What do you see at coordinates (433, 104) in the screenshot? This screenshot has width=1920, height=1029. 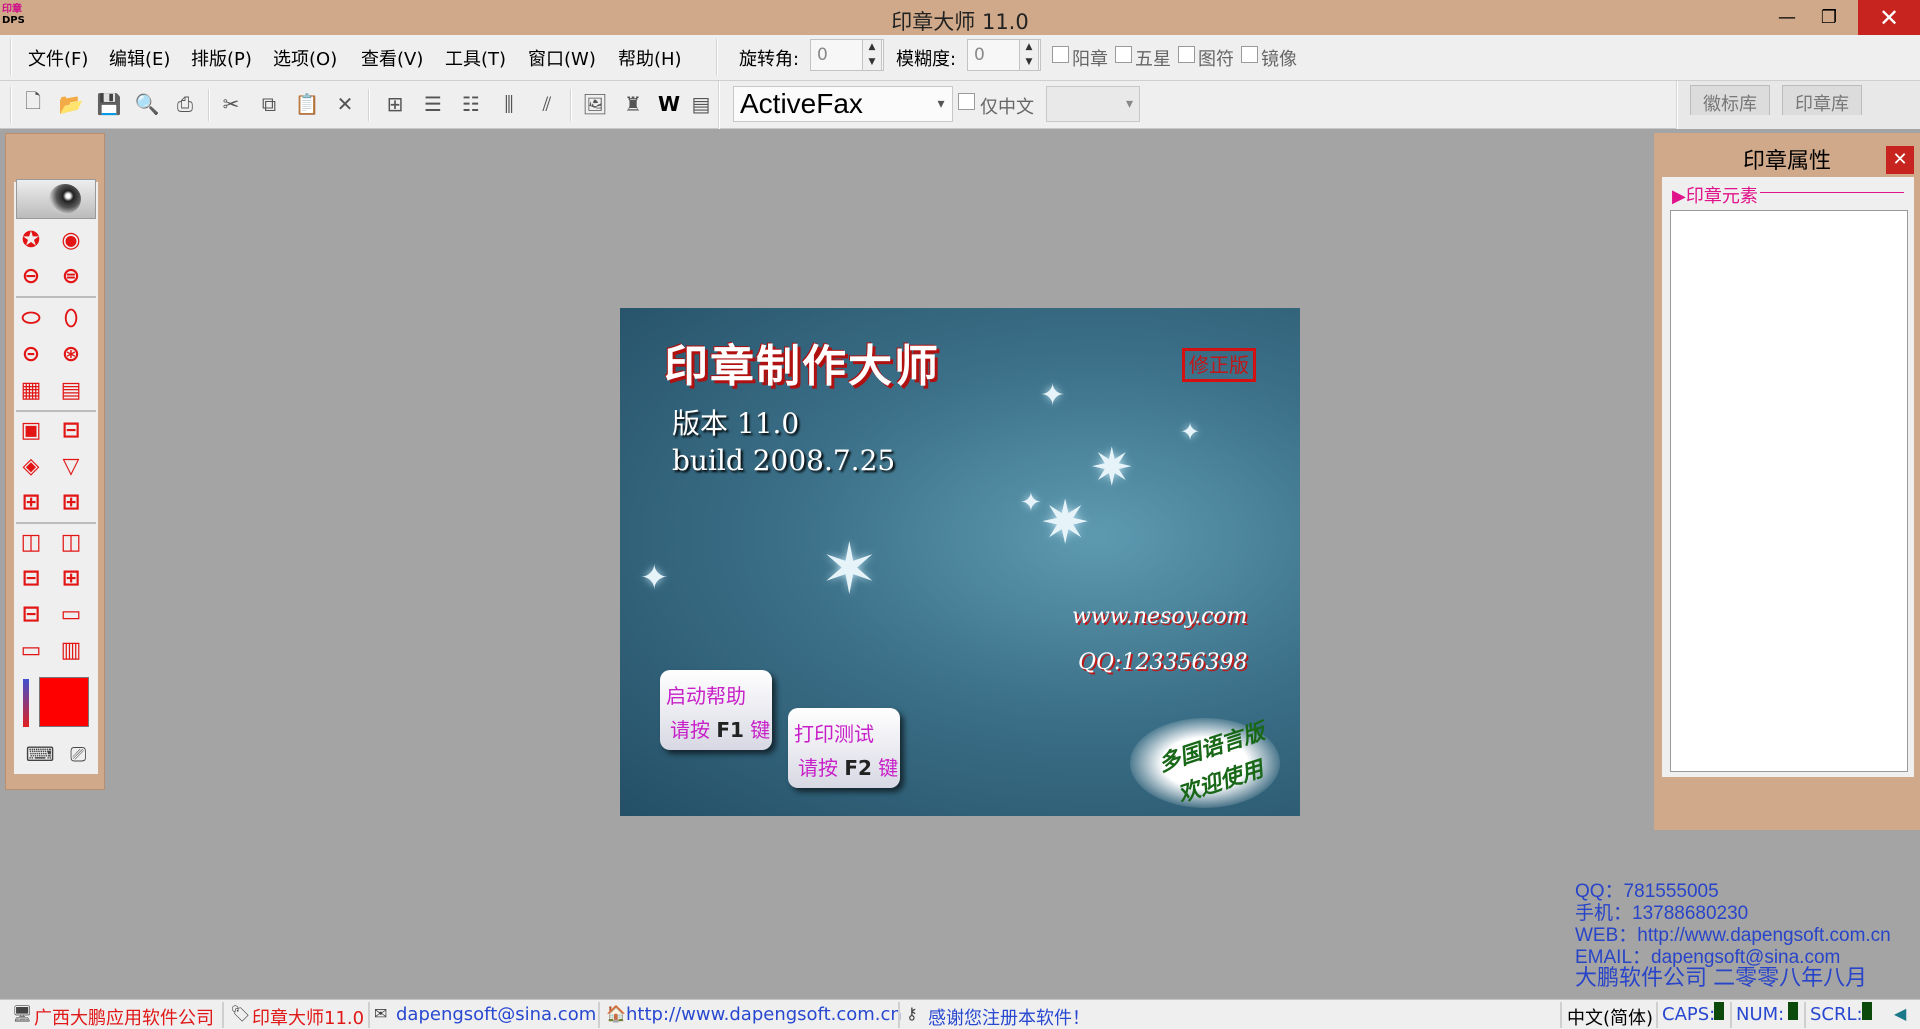 I see `align-left-icon: ☰` at bounding box center [433, 104].